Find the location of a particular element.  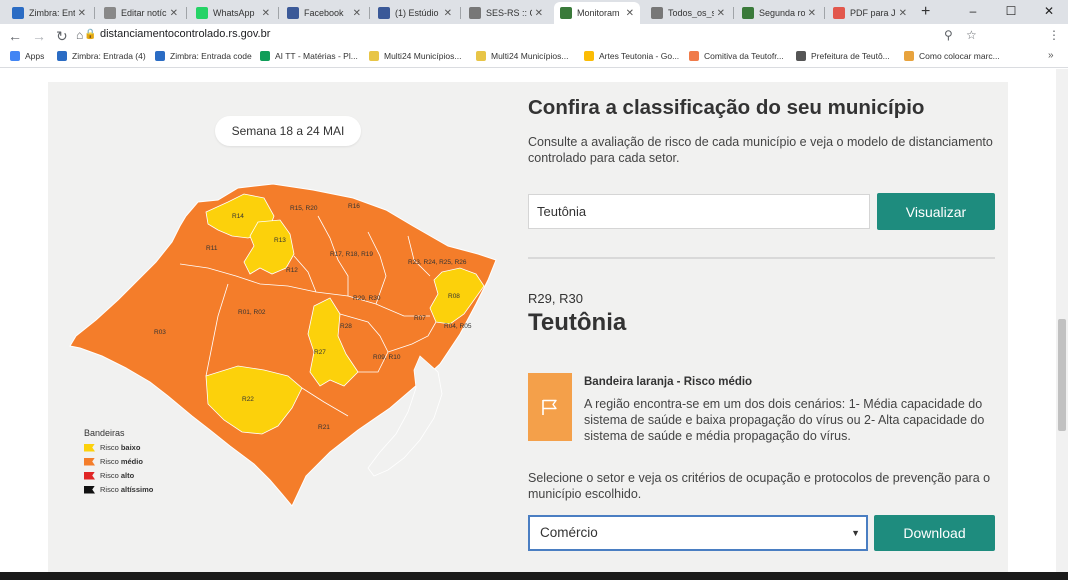

home-icon: ⌂ is located at coordinates (79, 35).